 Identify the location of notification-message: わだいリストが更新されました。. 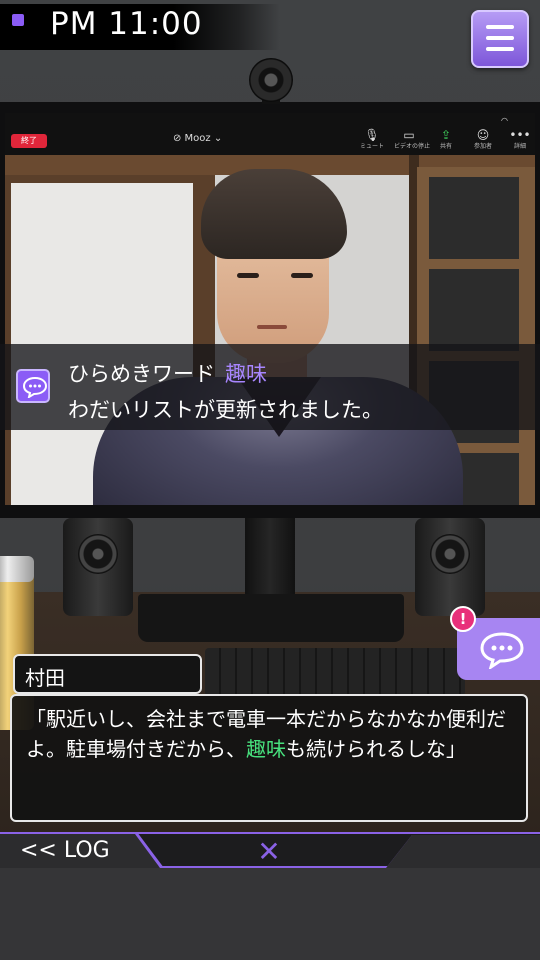
(225, 410).